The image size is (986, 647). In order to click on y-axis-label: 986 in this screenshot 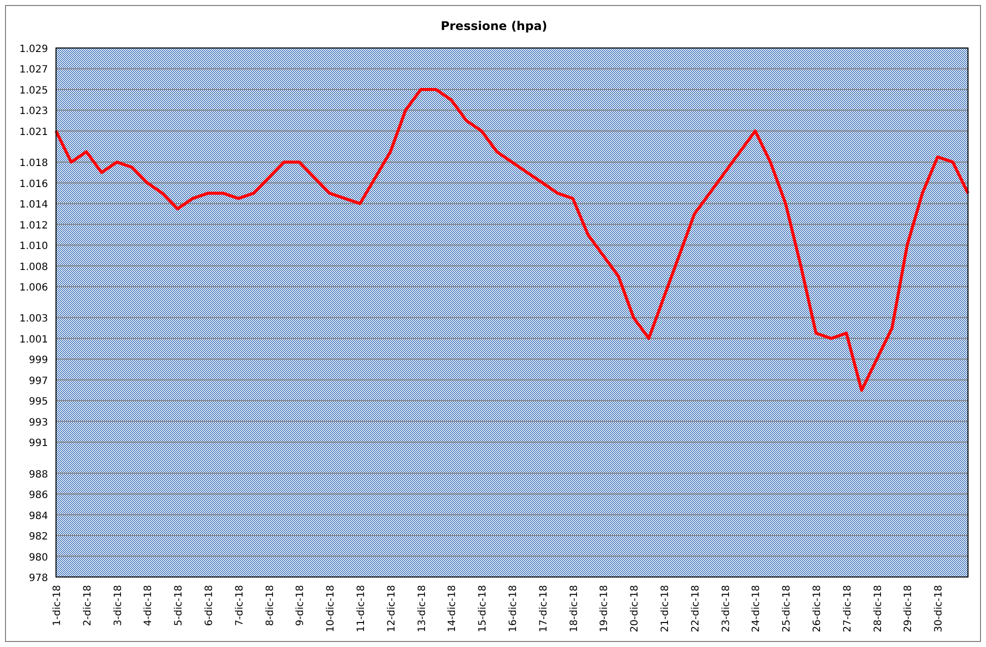, I will do `click(38, 496)`.